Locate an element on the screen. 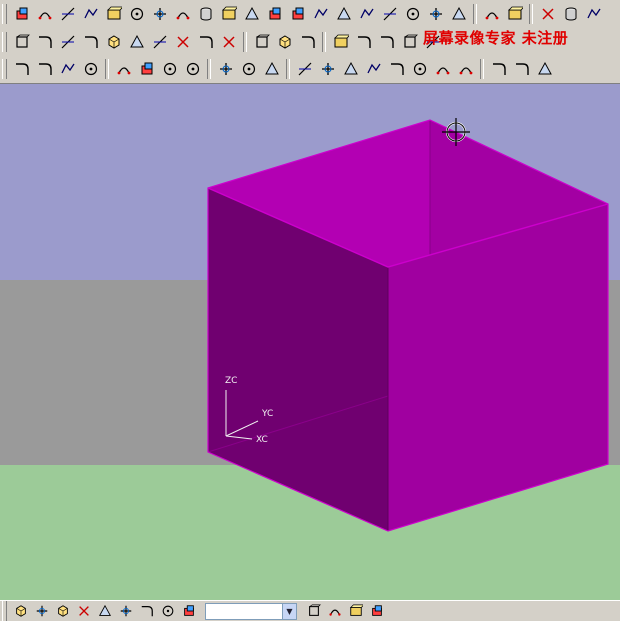  cylinder-stack-glyph is located at coordinates (136, 40).